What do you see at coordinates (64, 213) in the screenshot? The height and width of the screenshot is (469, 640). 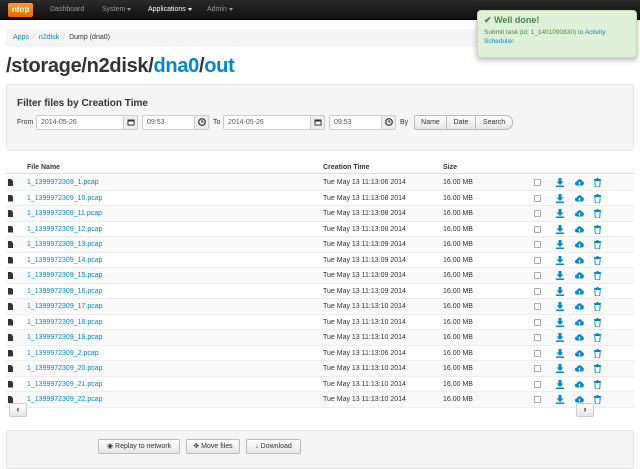 I see `file-name-link: 1_1399972309_11.pcap` at bounding box center [64, 213].